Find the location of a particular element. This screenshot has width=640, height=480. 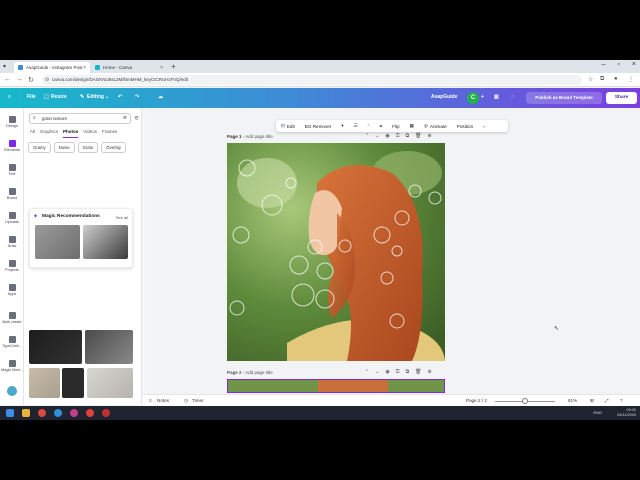

panel-scrollbar is located at coordinates (145, 256).